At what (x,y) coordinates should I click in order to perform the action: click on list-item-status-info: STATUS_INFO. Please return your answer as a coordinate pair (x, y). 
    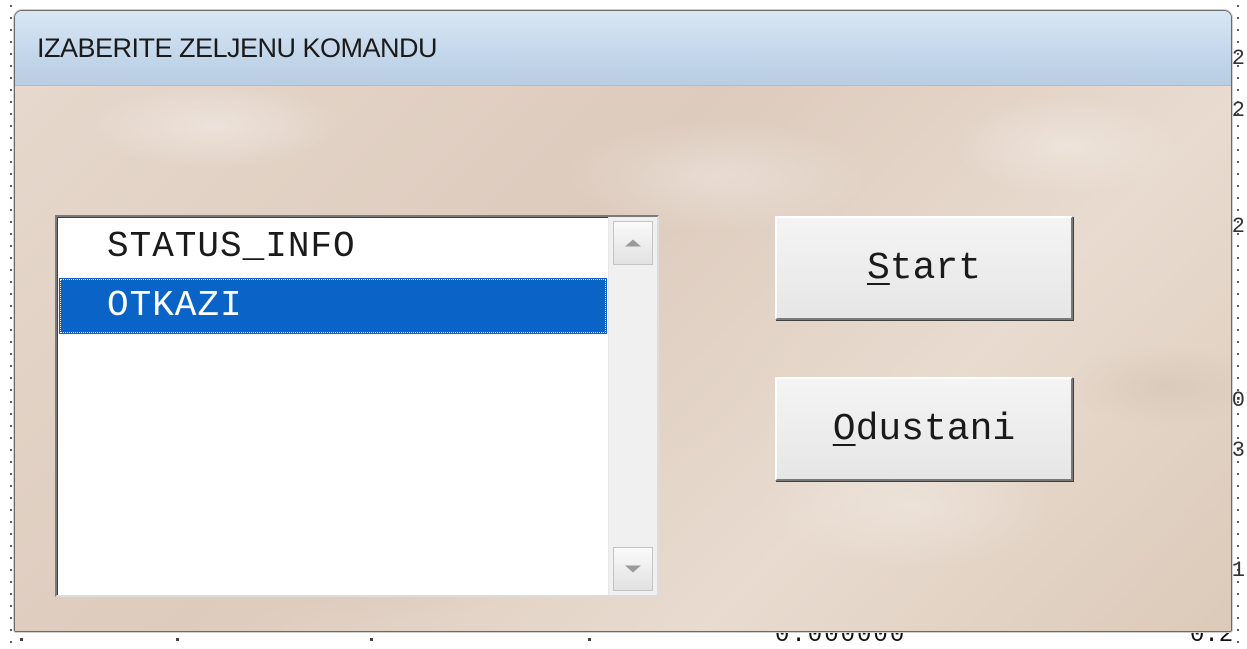
    Looking at the image, I should click on (333, 247).